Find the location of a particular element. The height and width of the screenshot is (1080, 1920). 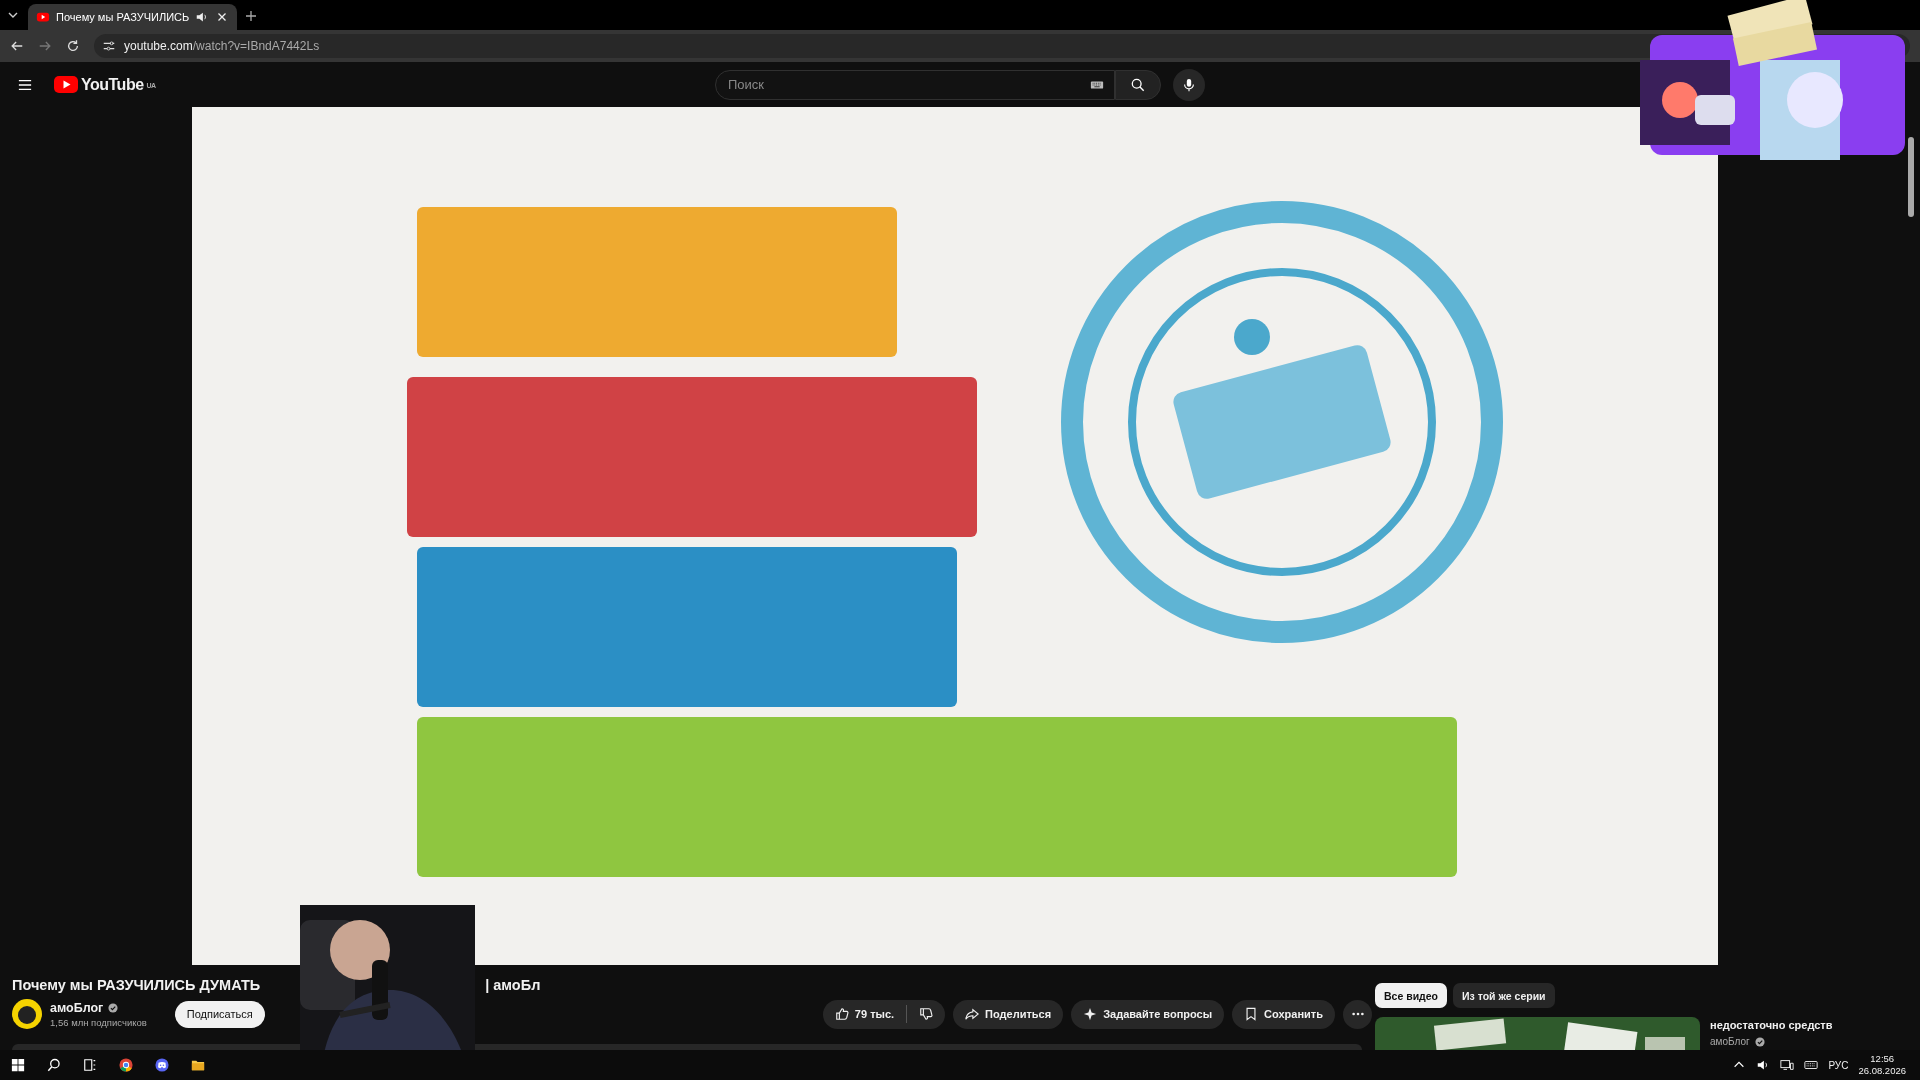

clock: 12:56 26.08.2026 is located at coordinates (1882, 1065).